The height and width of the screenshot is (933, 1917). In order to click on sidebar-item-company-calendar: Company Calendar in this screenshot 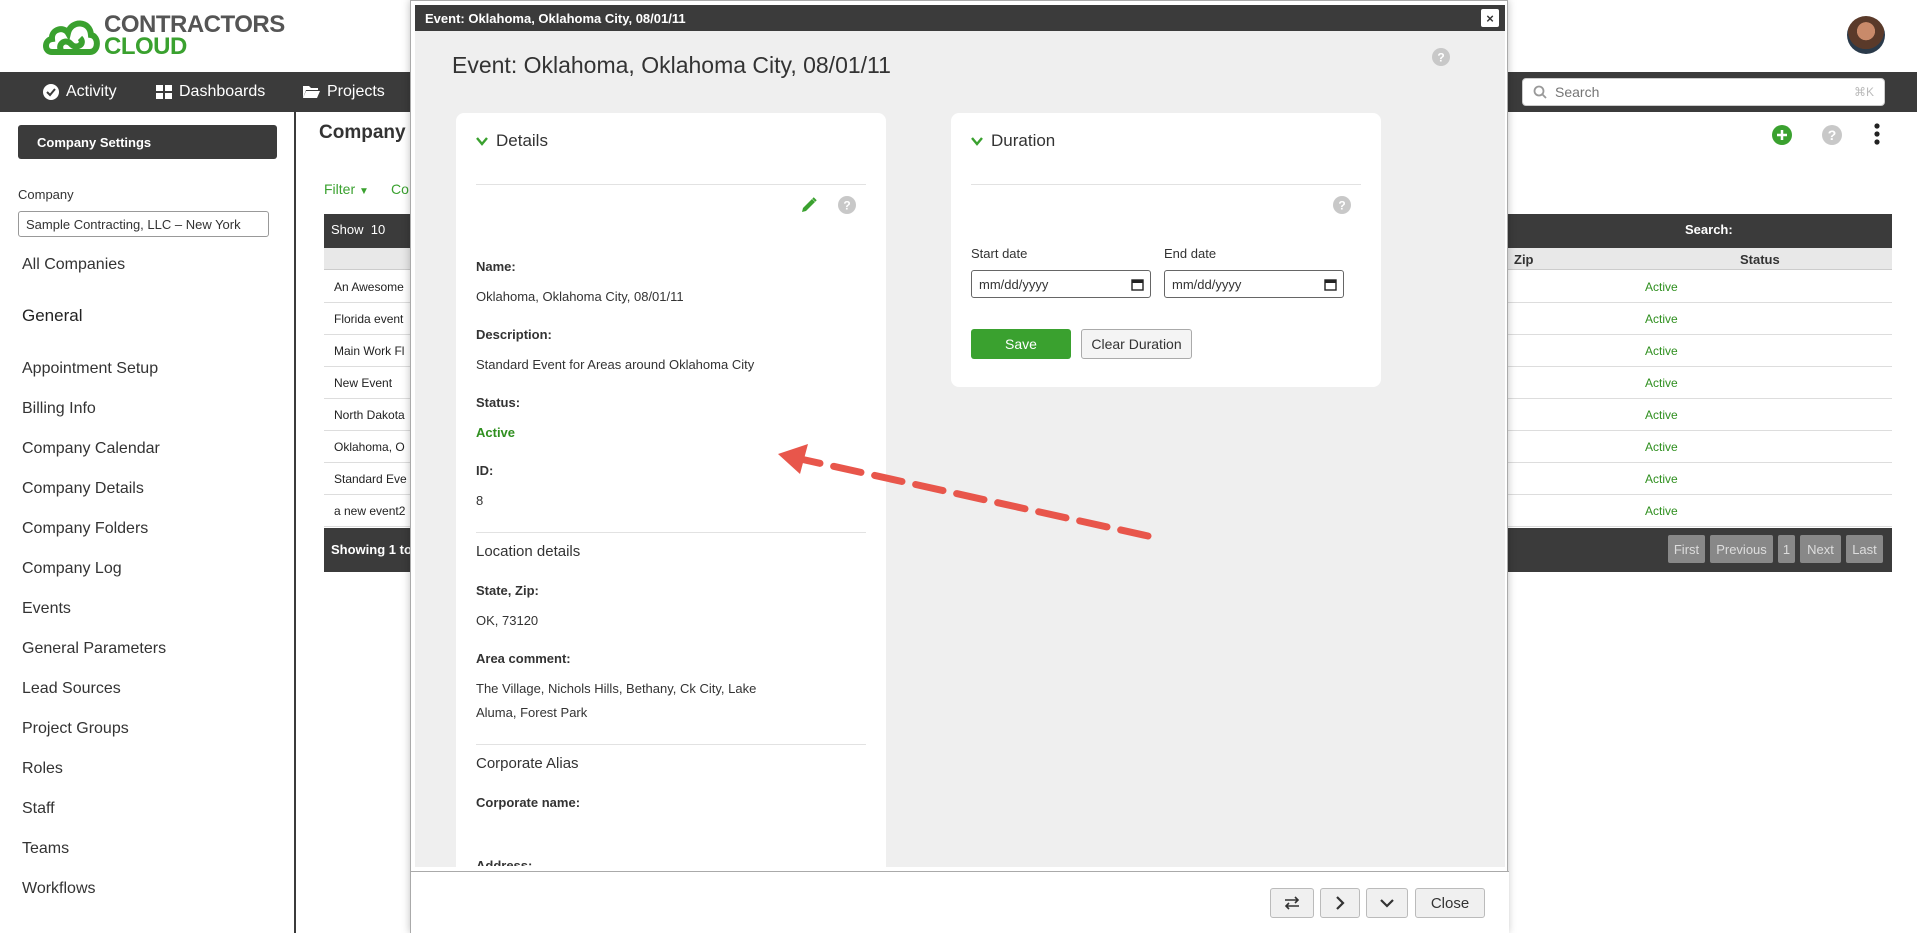, I will do `click(91, 449)`.